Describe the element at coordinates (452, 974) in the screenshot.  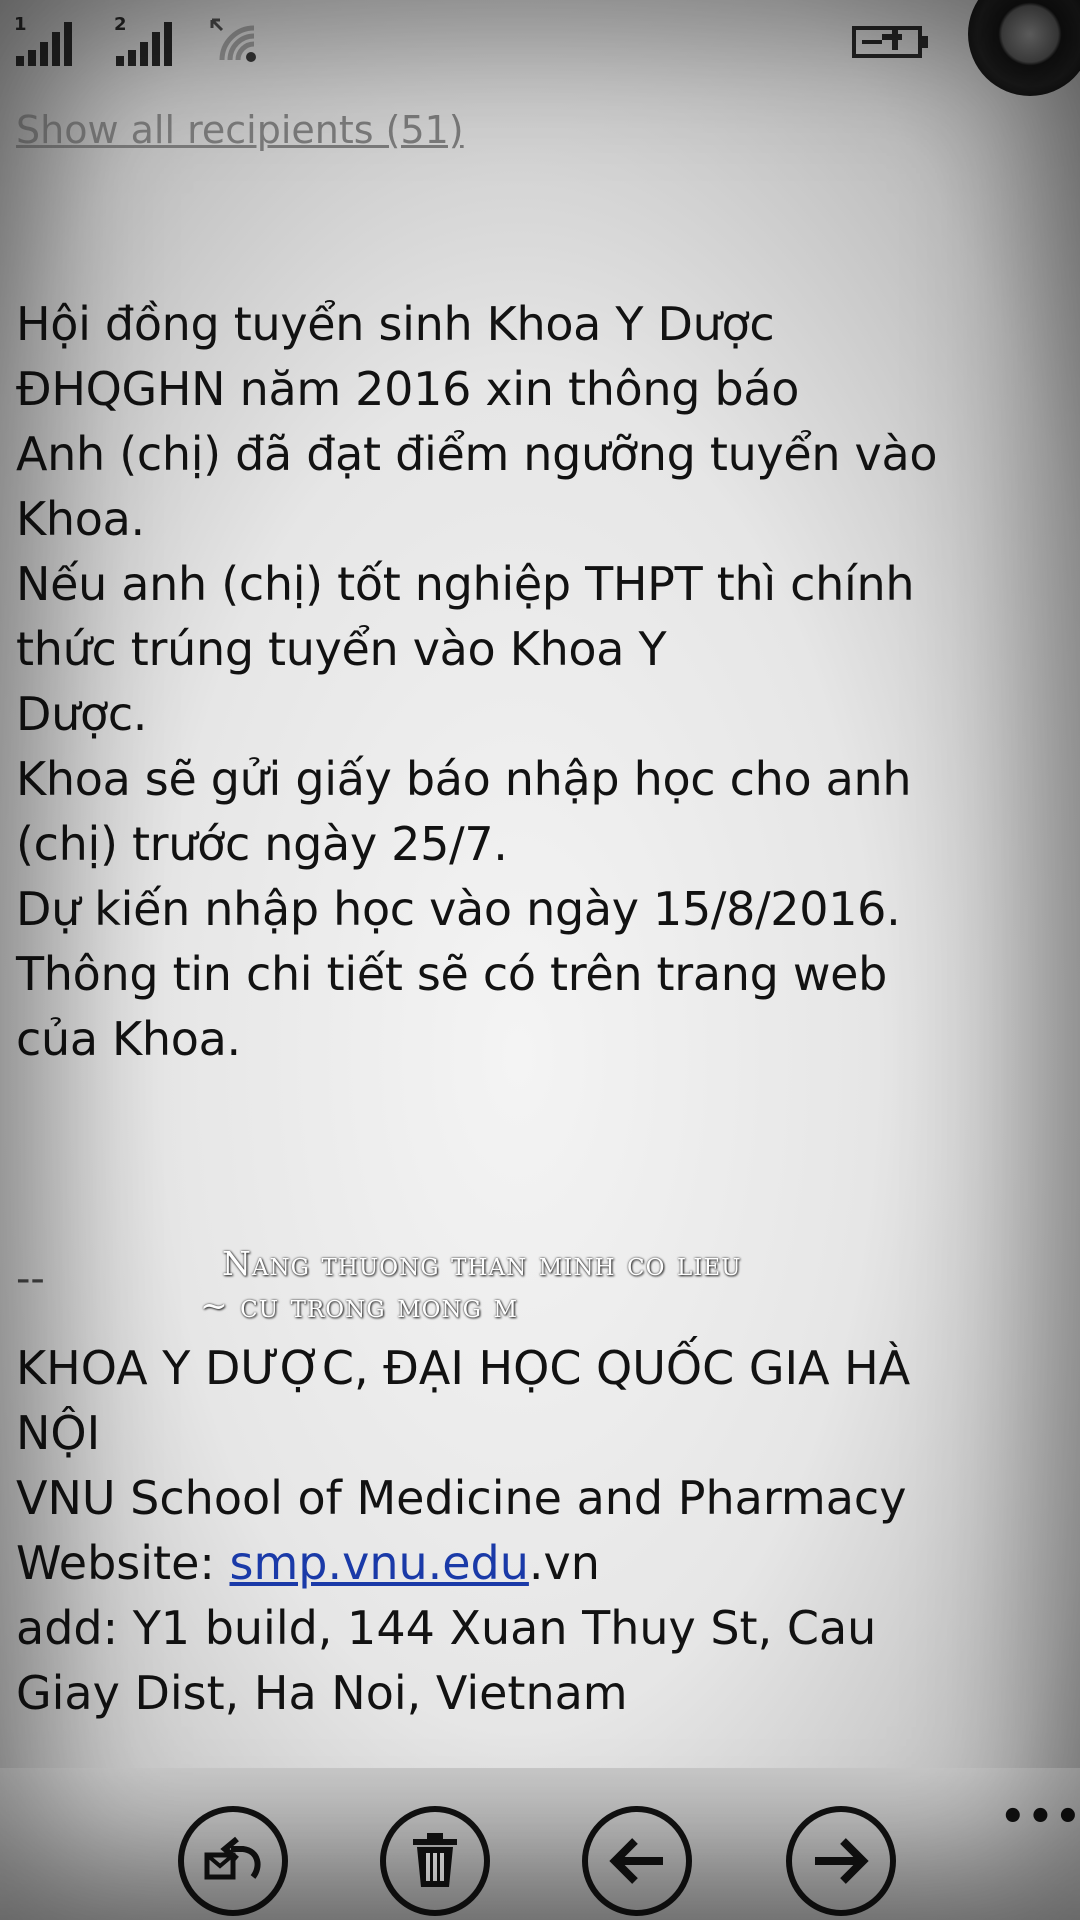
I see `body-line: Thông tin chi tiết sẽ có trên trang web` at that location.